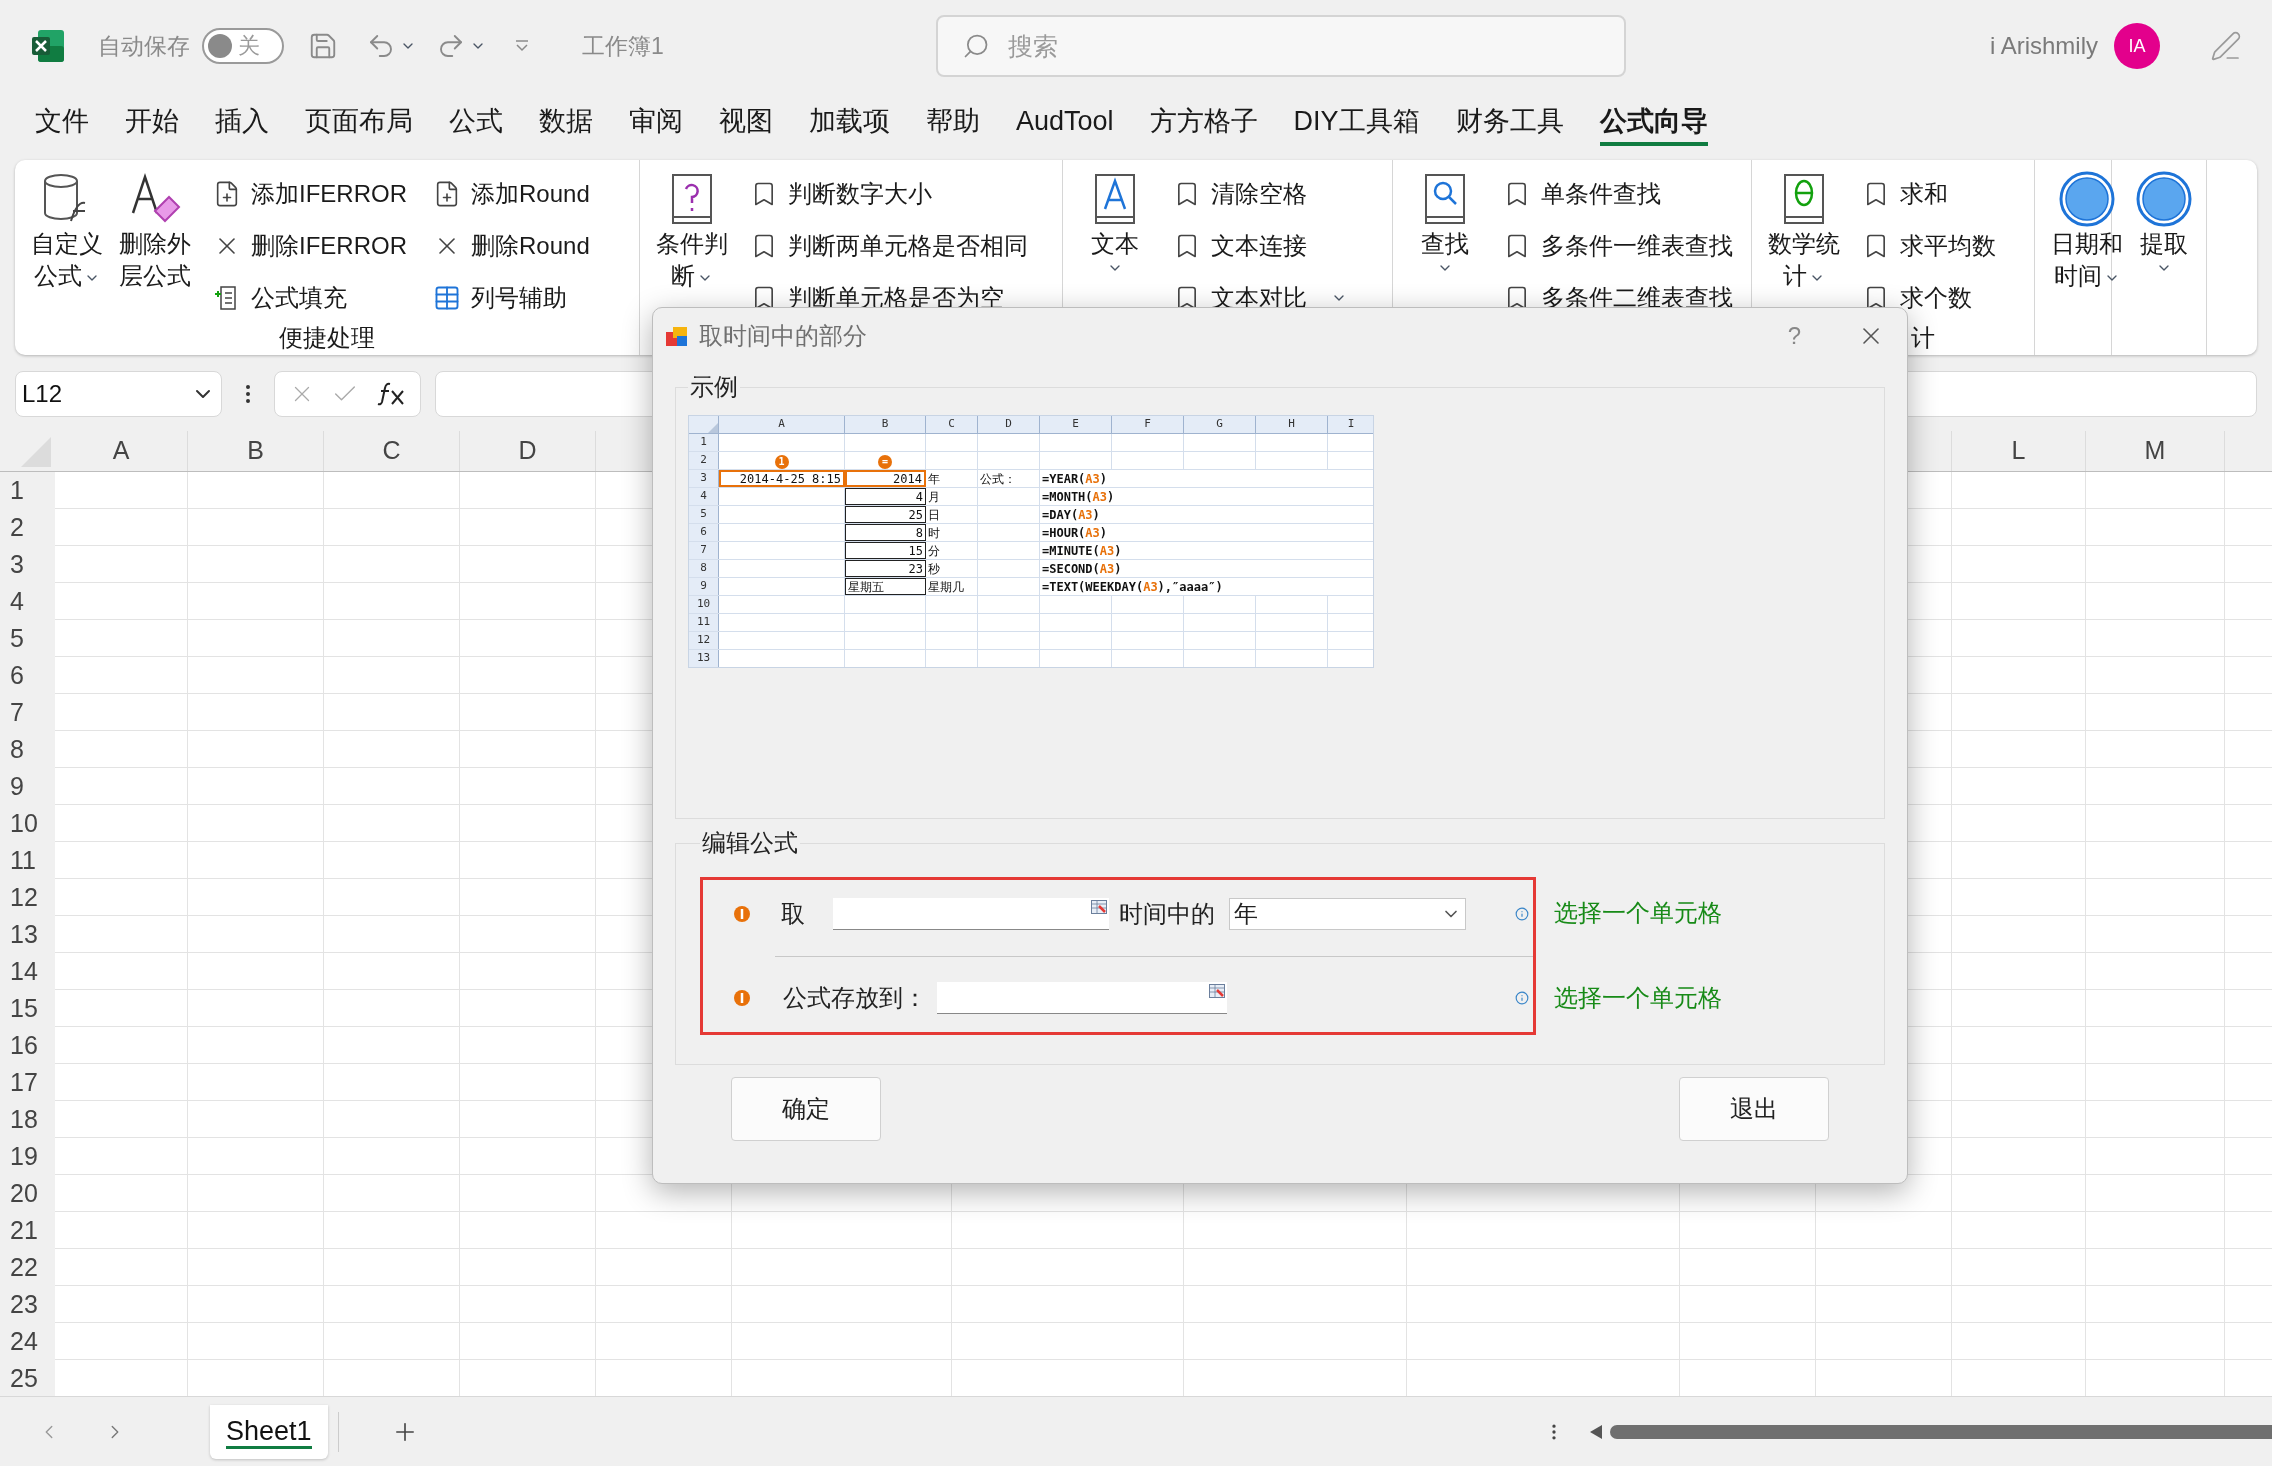 This screenshot has height=1466, width=2272. Describe the element at coordinates (1263, 194) in the screenshot. I see `ribbon-button: 清除空格` at that location.